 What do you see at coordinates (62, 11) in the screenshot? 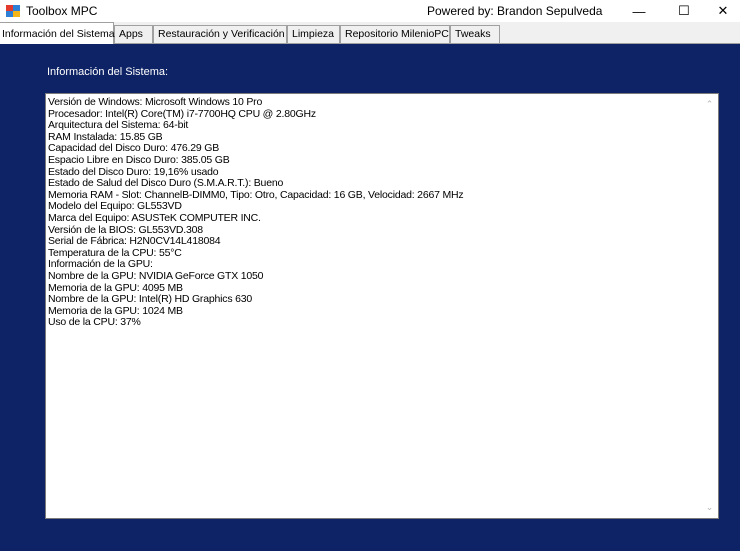
I see `window-title: Toolbox MPC` at bounding box center [62, 11].